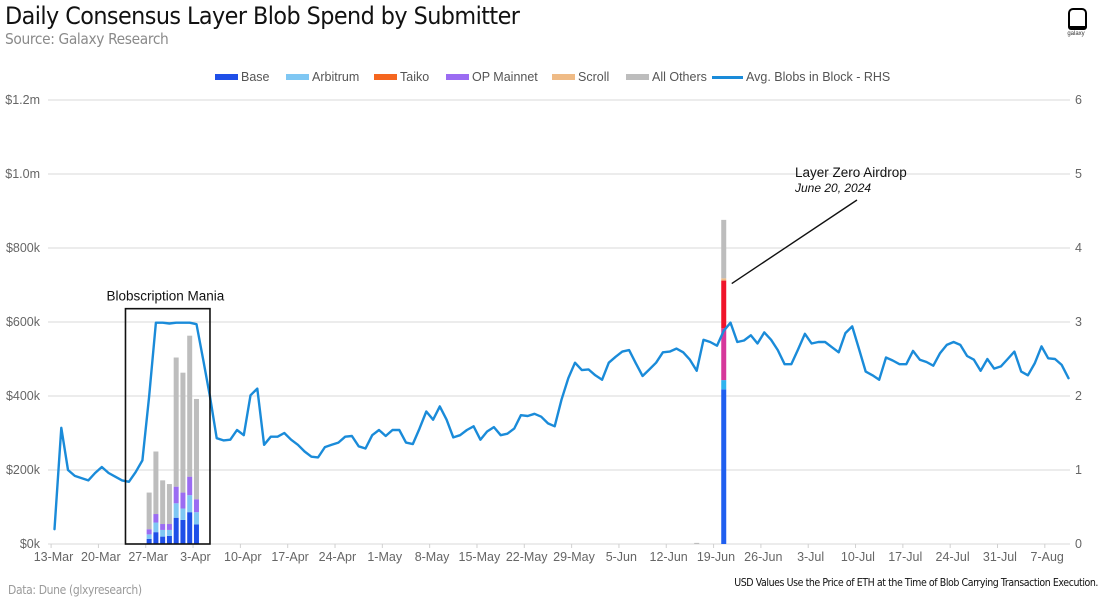  I want to click on bar-stack-27-Mar, so click(149, 518).